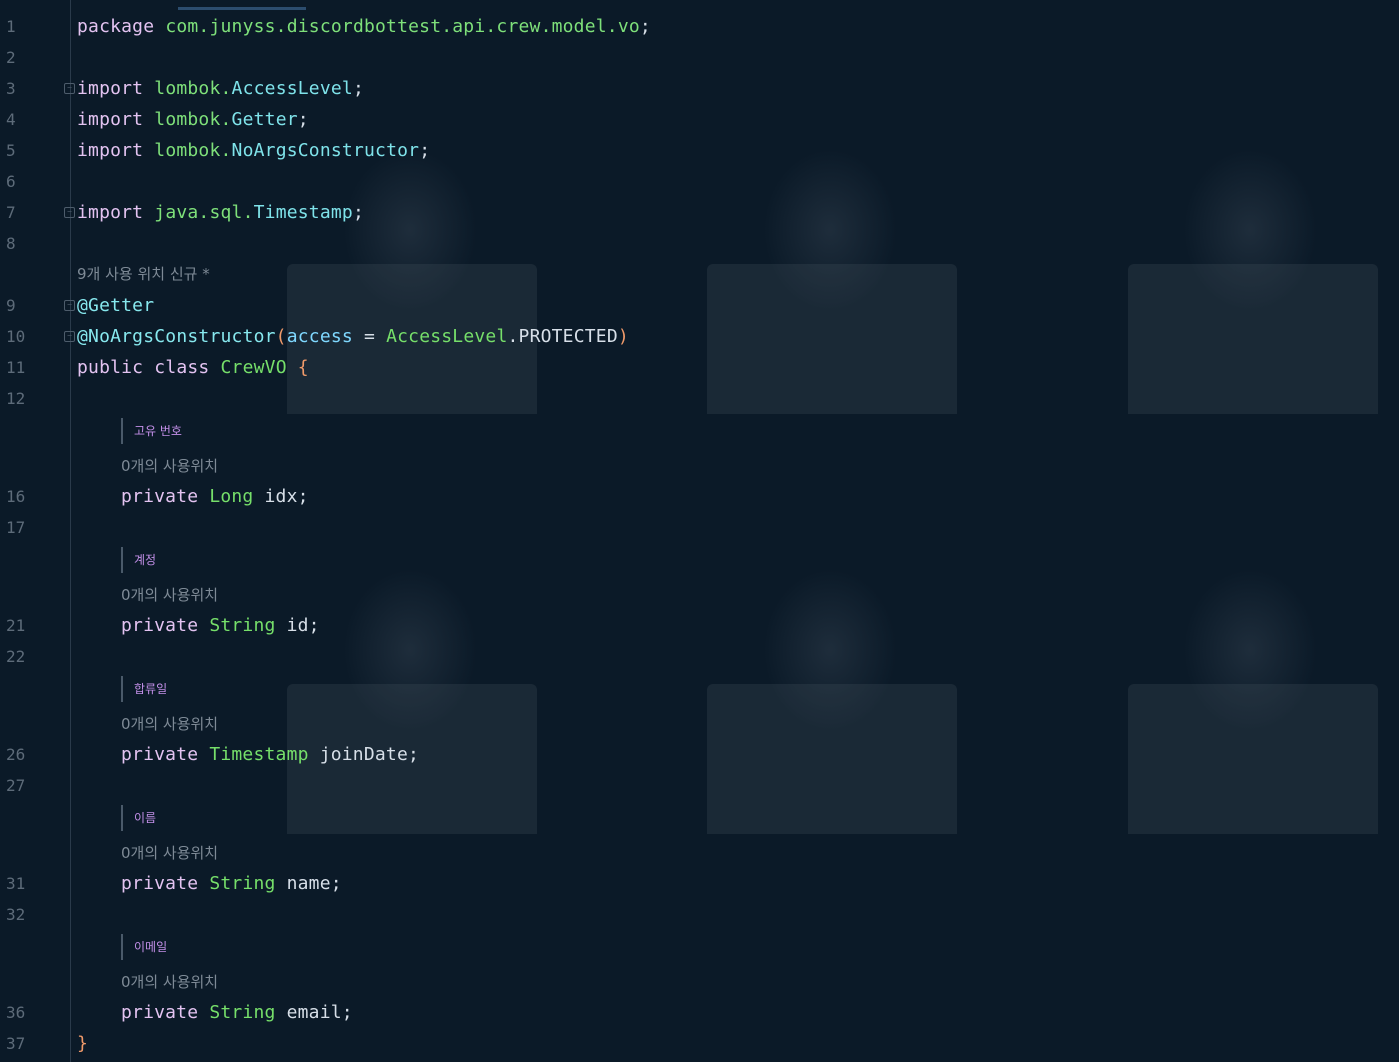 The image size is (1399, 1062). I want to click on line-number: 11, so click(24, 367).